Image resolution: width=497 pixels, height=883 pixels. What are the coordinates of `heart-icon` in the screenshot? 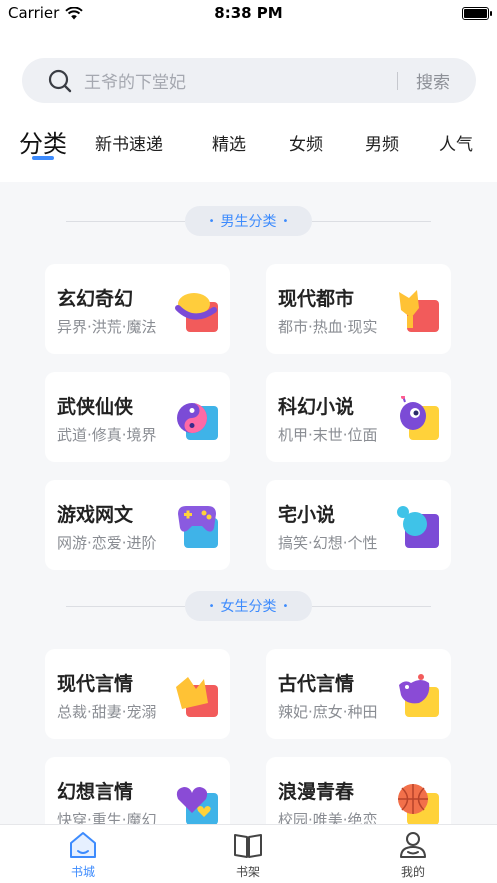 It's located at (197, 805).